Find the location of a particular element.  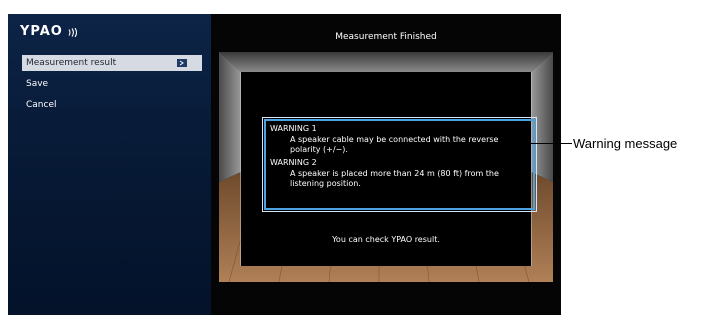

brand-logo: YPAO is located at coordinates (41, 31).